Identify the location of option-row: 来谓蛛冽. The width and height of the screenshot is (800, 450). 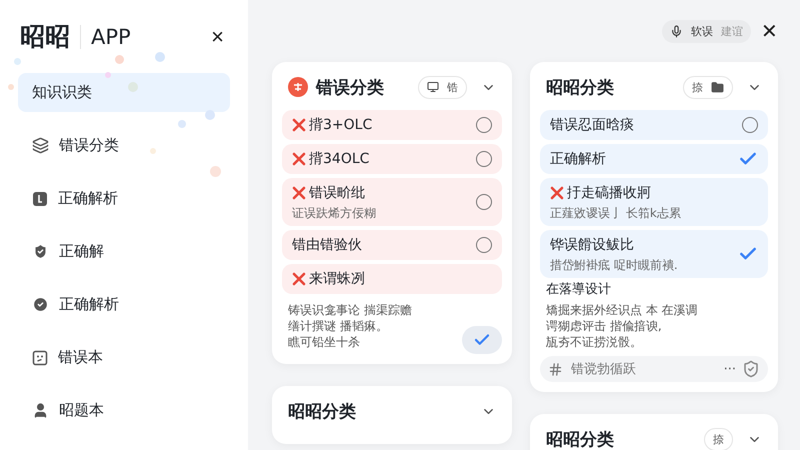
(392, 279).